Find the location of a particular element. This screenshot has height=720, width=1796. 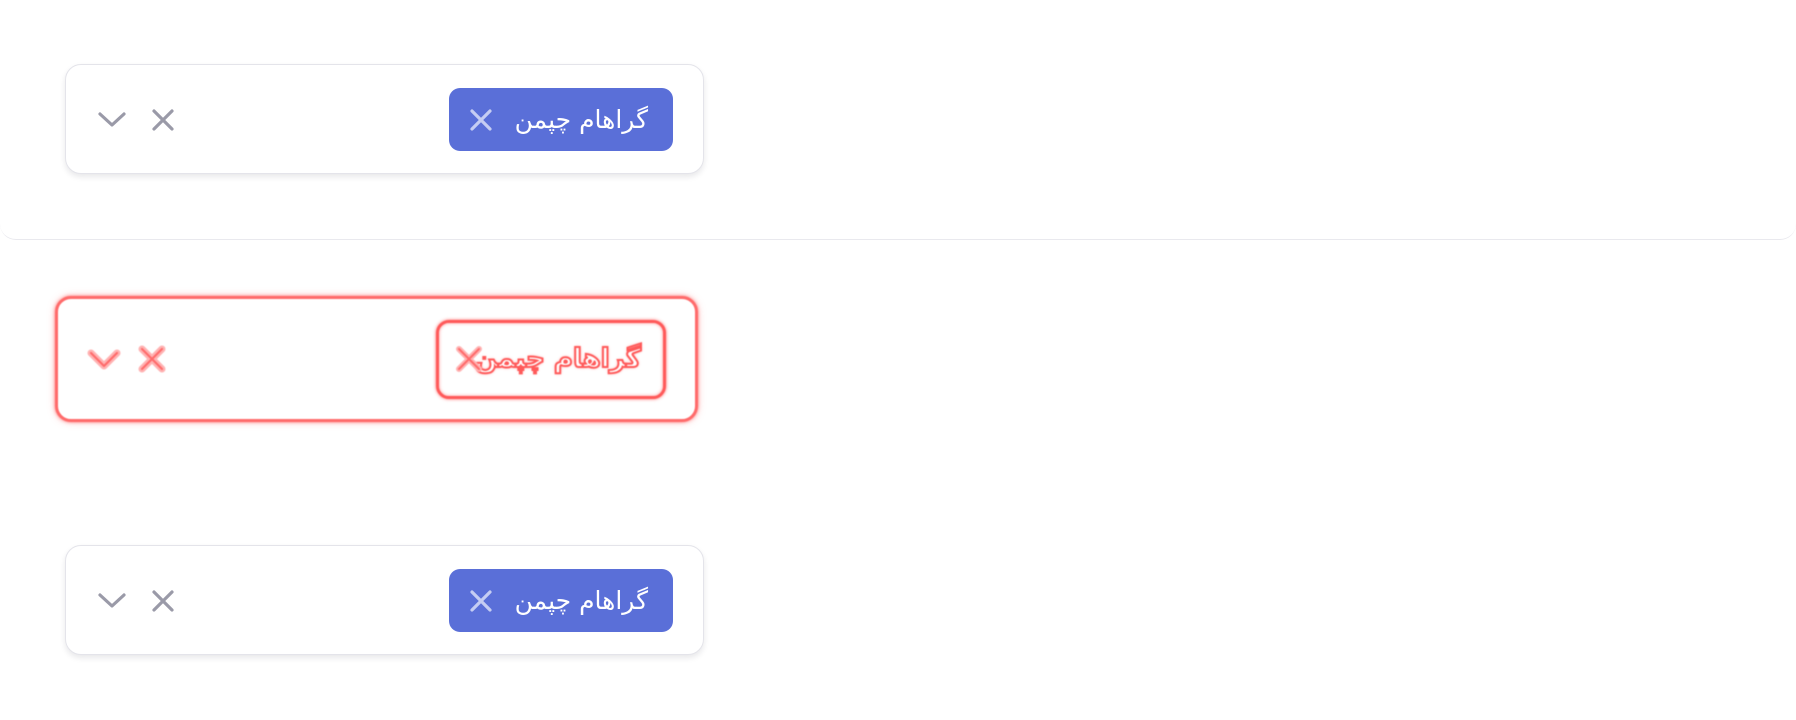

multi-select-error: گراهام چپمن is located at coordinates (376, 359).